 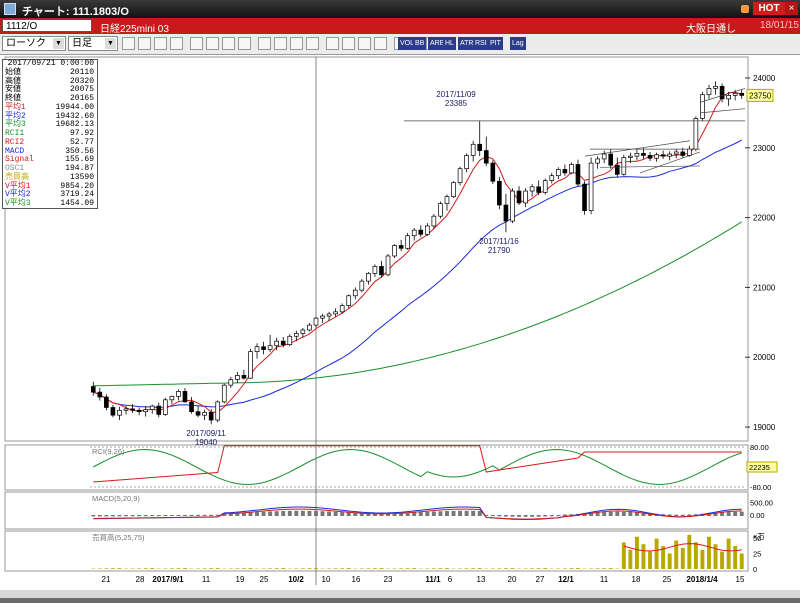 What do you see at coordinates (759, 447) in the screenshot?
I see `rci-tick-label: 80.00` at bounding box center [759, 447].